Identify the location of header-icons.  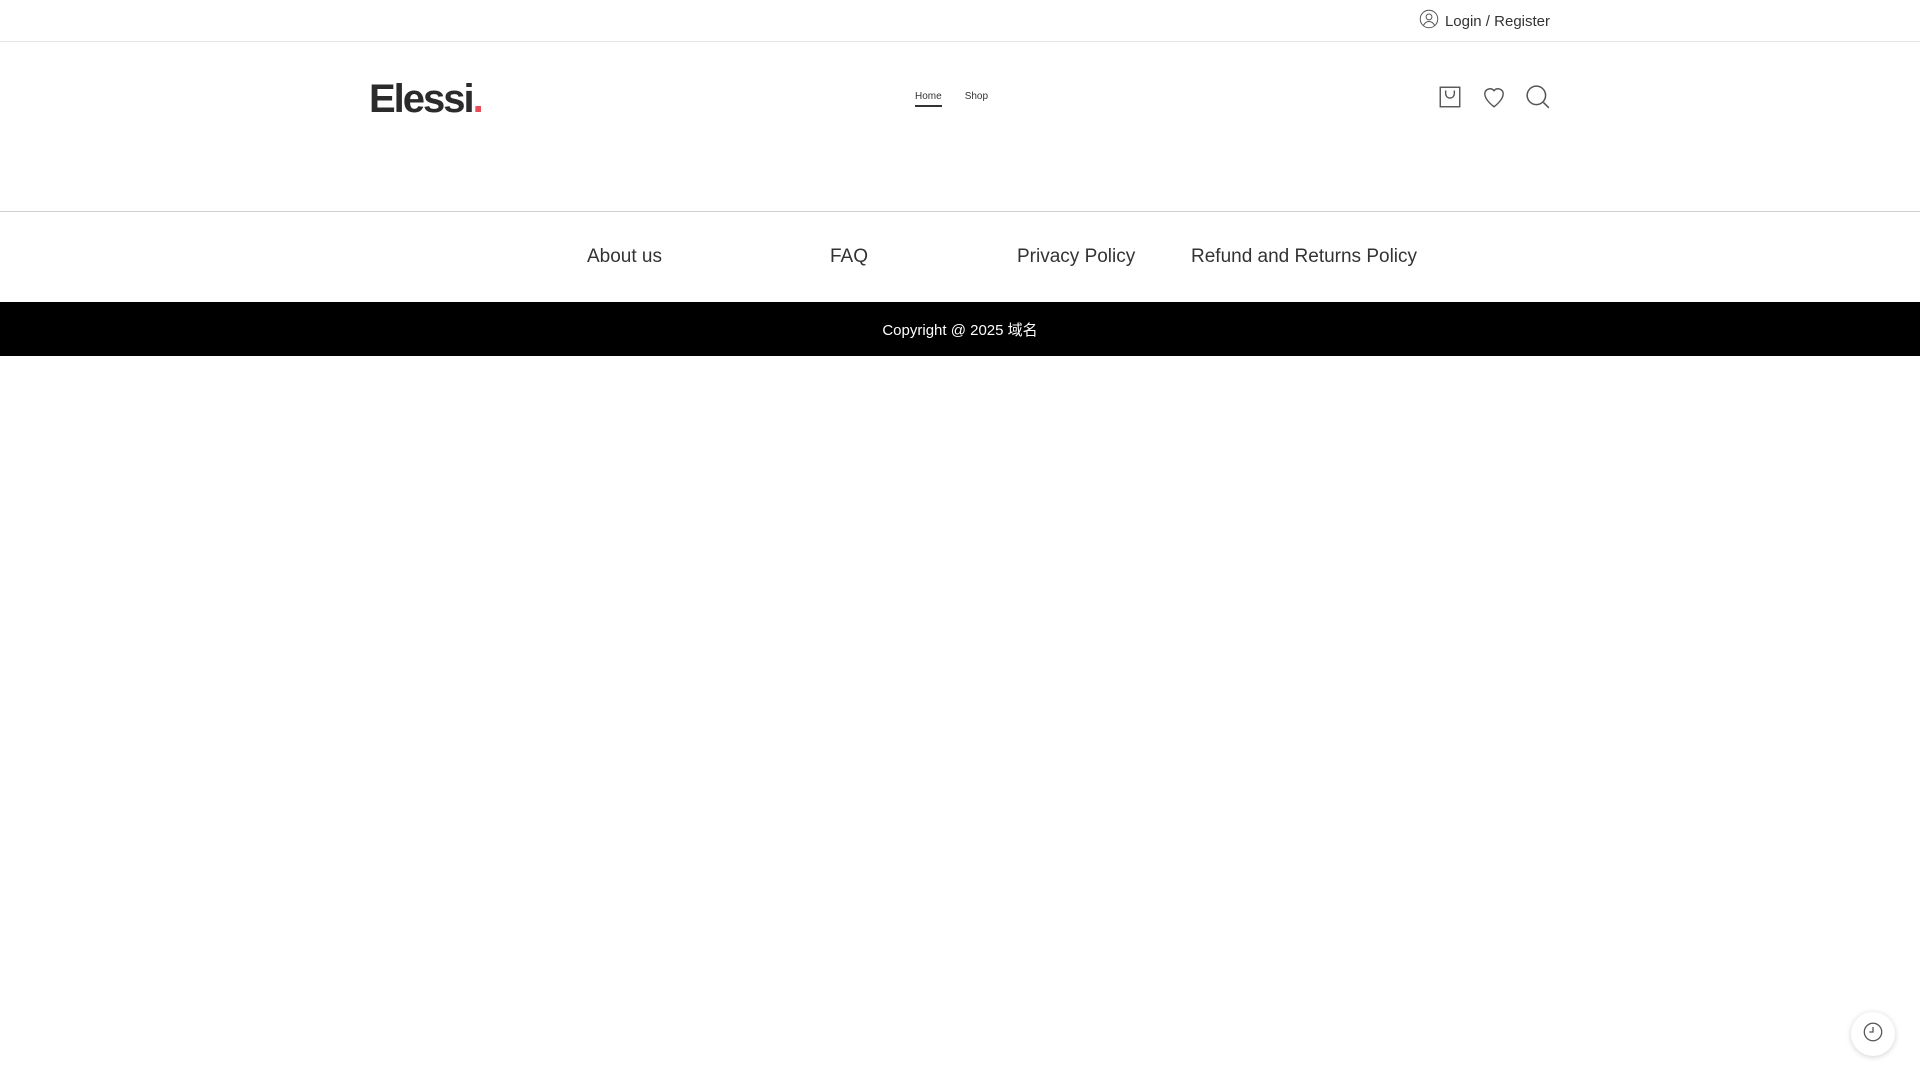
(1494, 97).